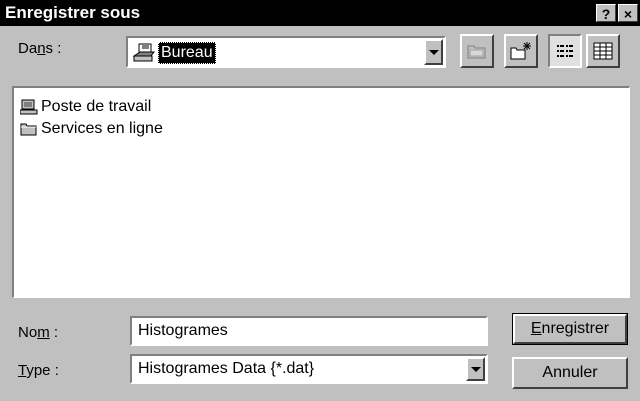 The height and width of the screenshot is (401, 640). I want to click on filetype-dropdown: Histogrames Data {*.dat}, so click(309, 369).